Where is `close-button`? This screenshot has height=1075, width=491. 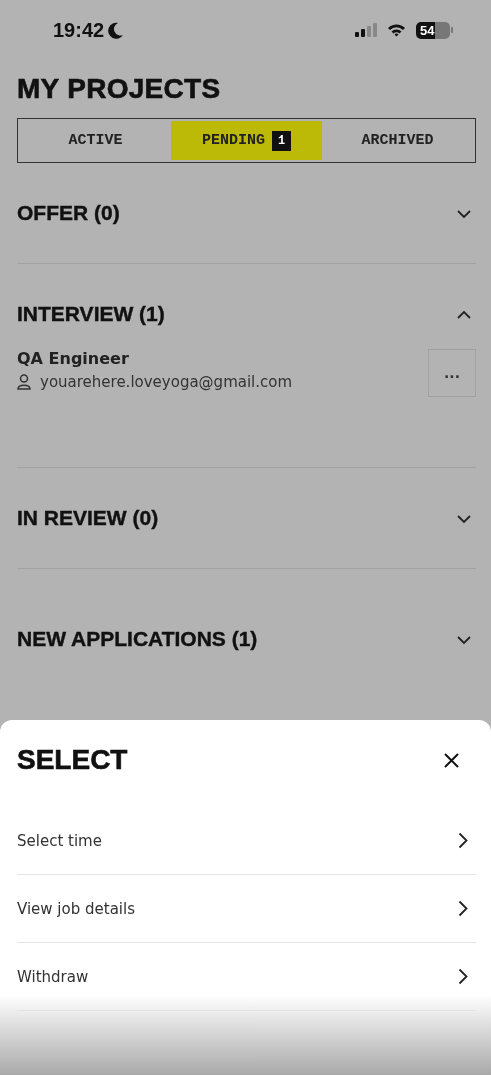
close-button is located at coordinates (451, 760).